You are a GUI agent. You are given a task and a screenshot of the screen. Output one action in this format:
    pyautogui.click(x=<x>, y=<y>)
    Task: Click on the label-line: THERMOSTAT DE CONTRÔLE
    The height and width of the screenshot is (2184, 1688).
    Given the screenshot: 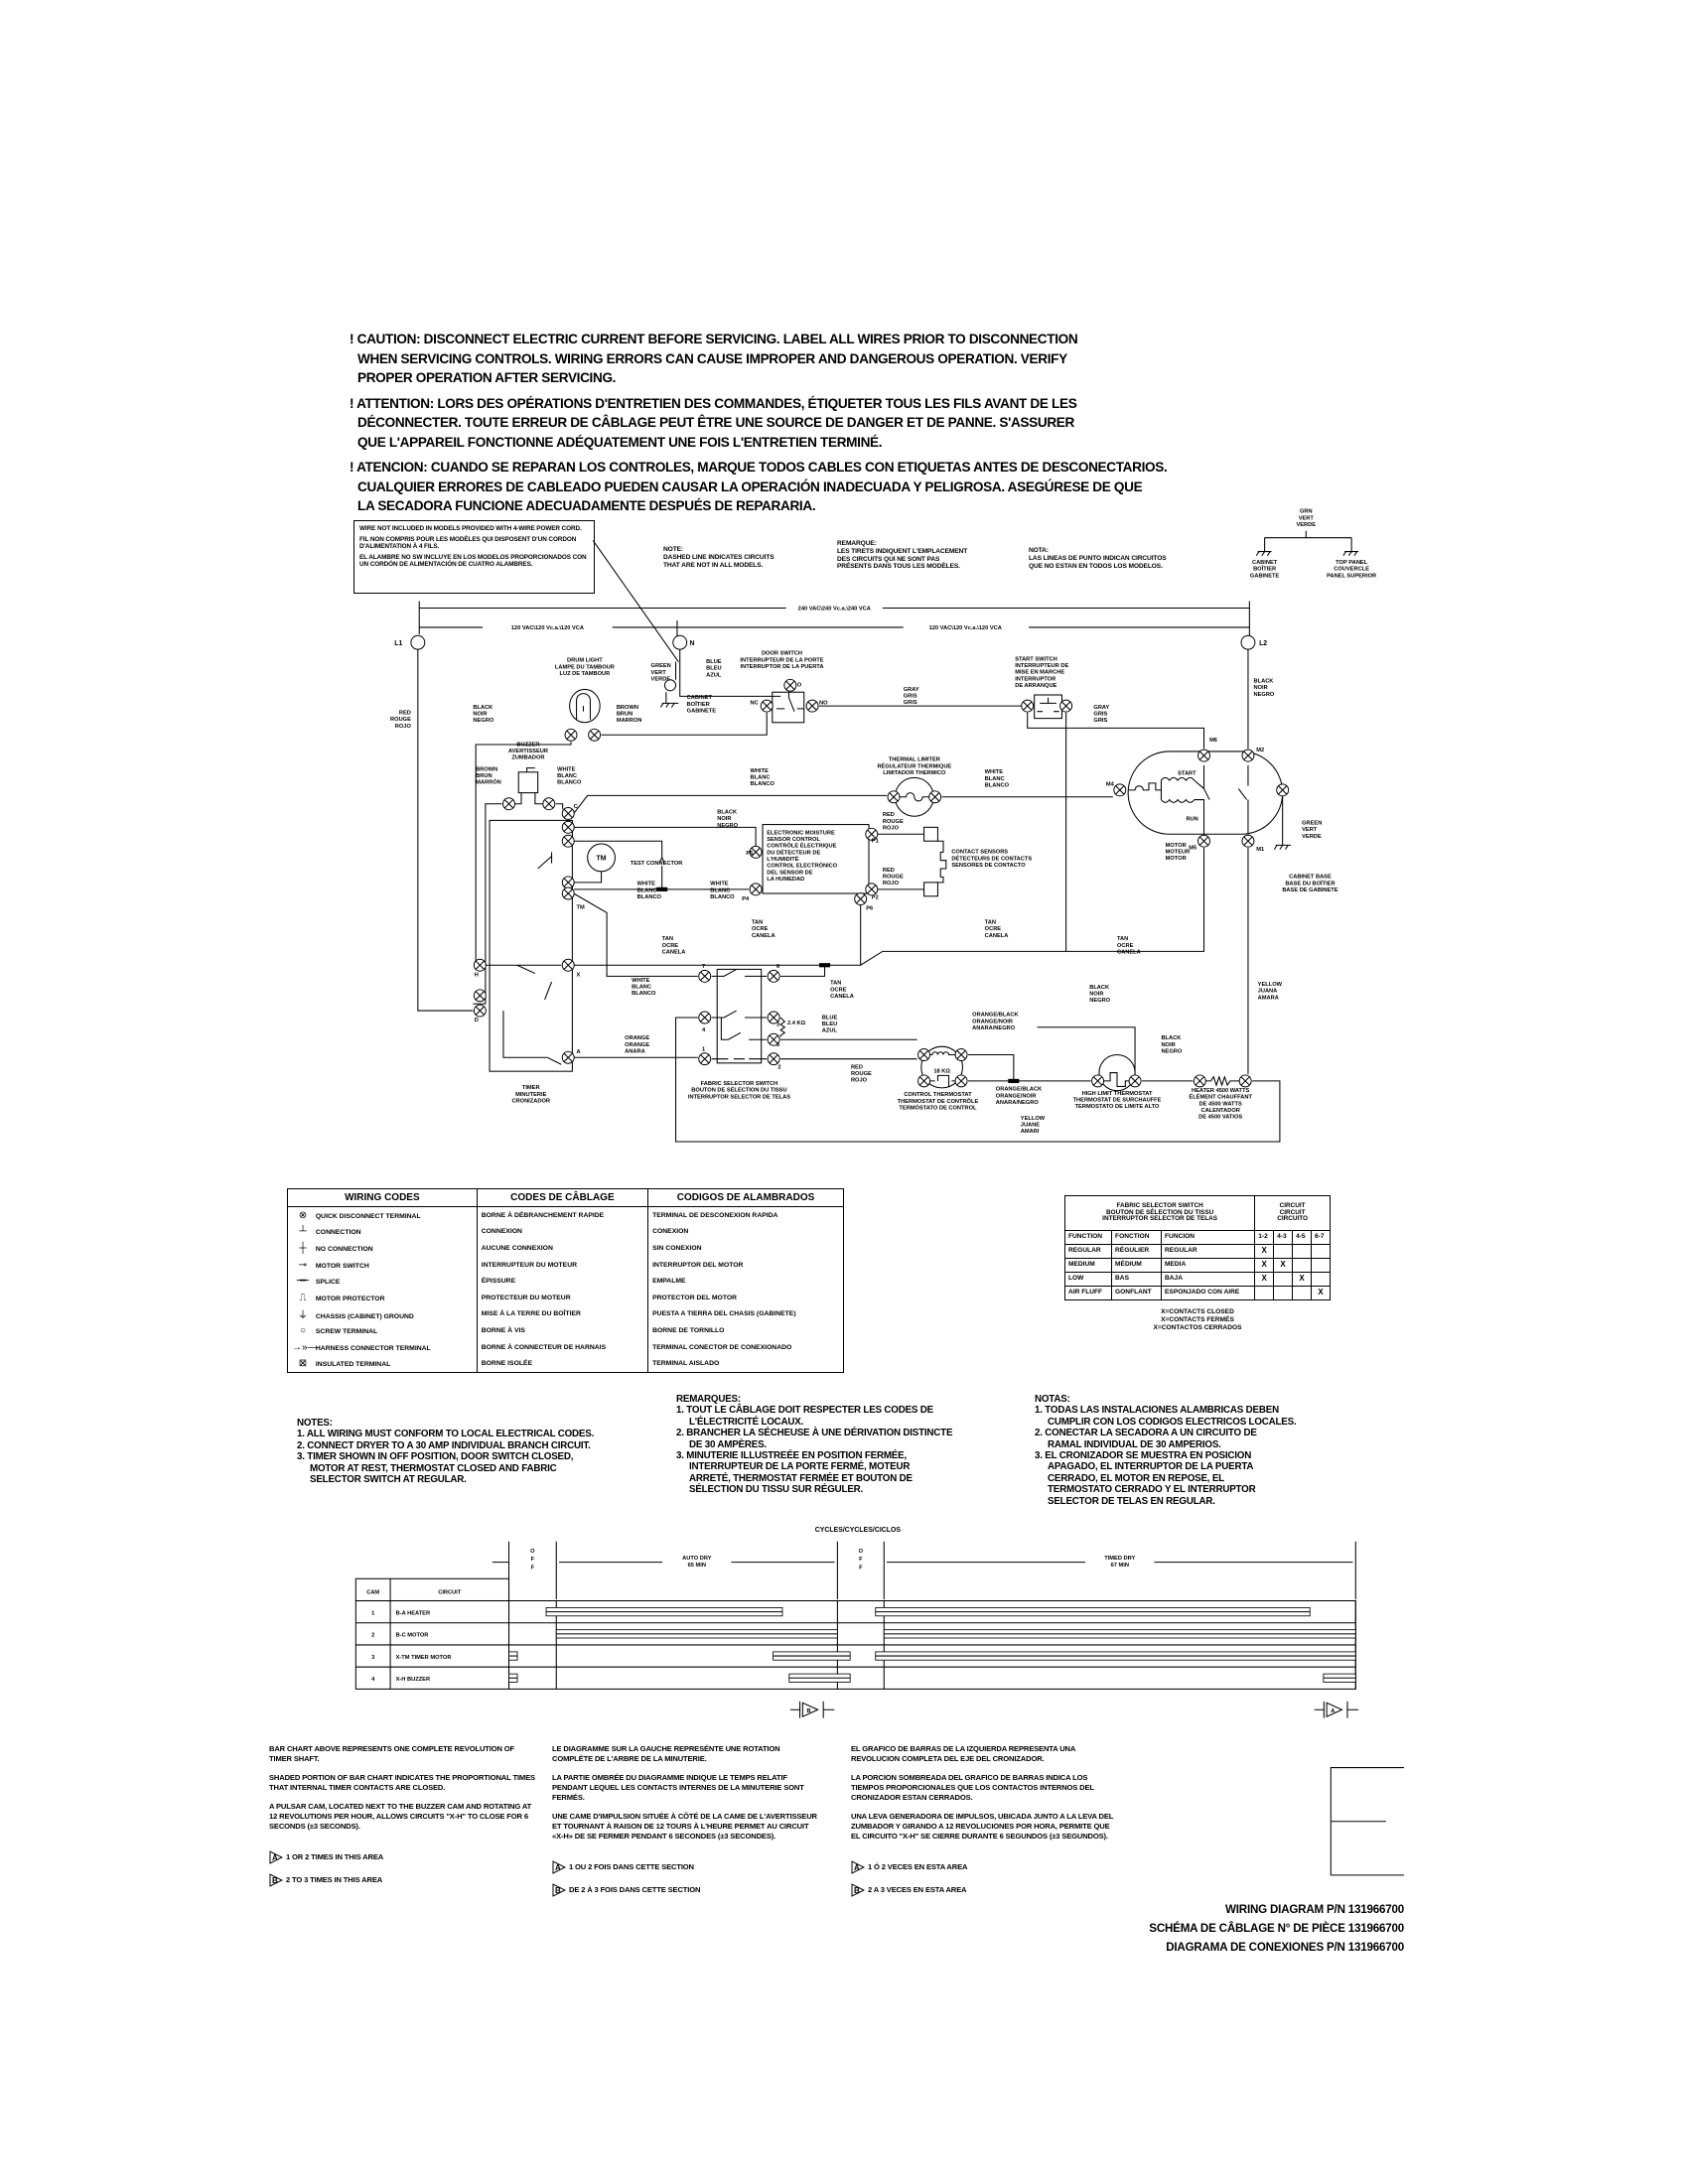 What is the action you would take?
    pyautogui.click(x=938, y=1101)
    